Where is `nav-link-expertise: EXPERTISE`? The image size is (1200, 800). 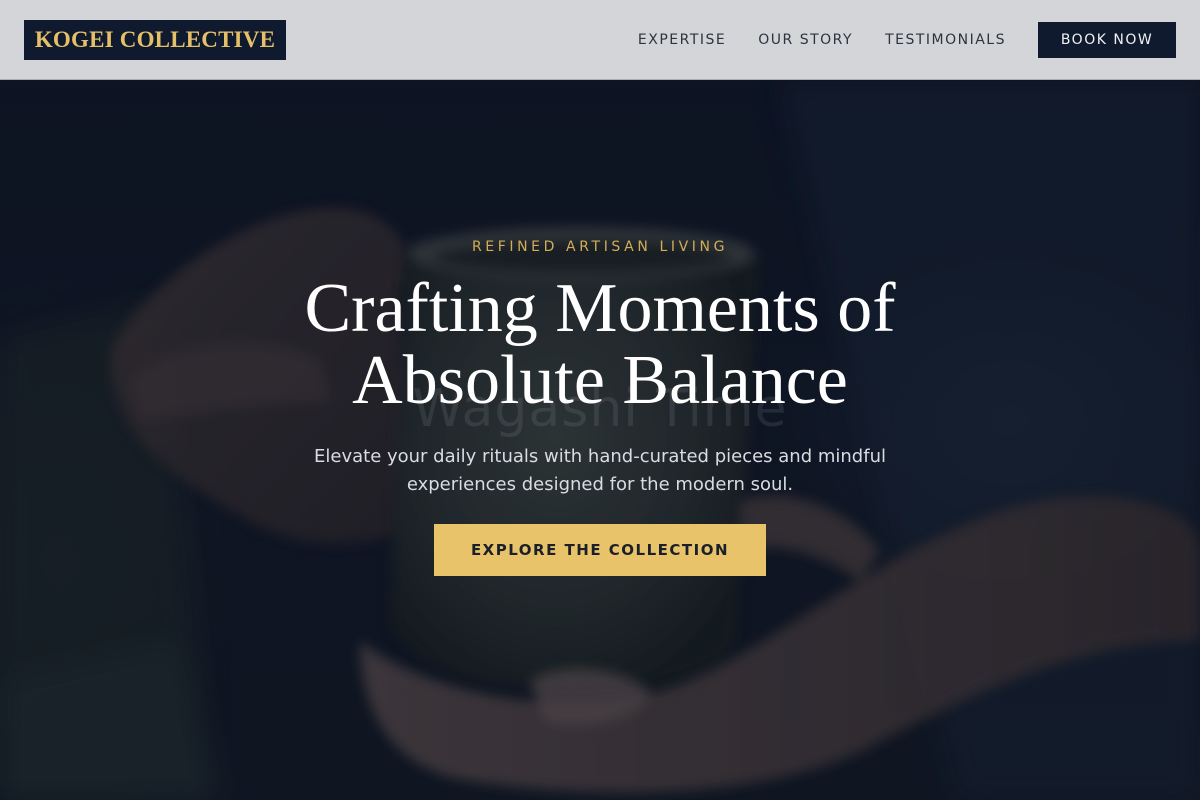 nav-link-expertise: EXPERTISE is located at coordinates (682, 40).